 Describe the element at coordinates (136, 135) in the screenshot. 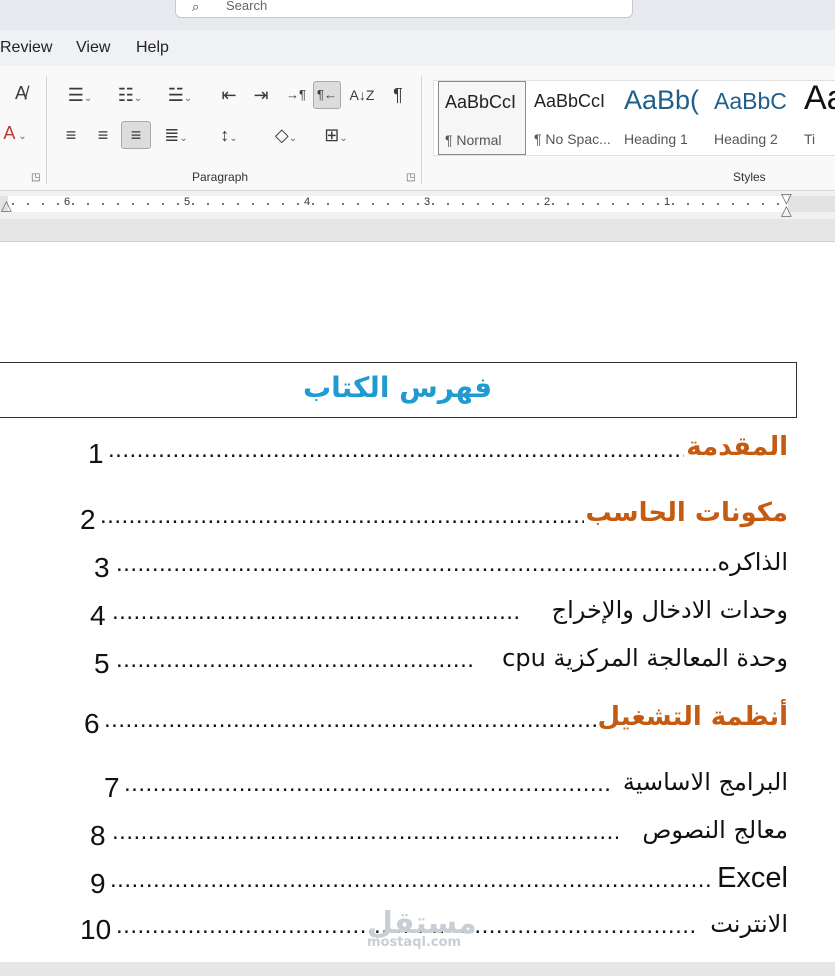

I see `align-right-icon: ≡` at that location.